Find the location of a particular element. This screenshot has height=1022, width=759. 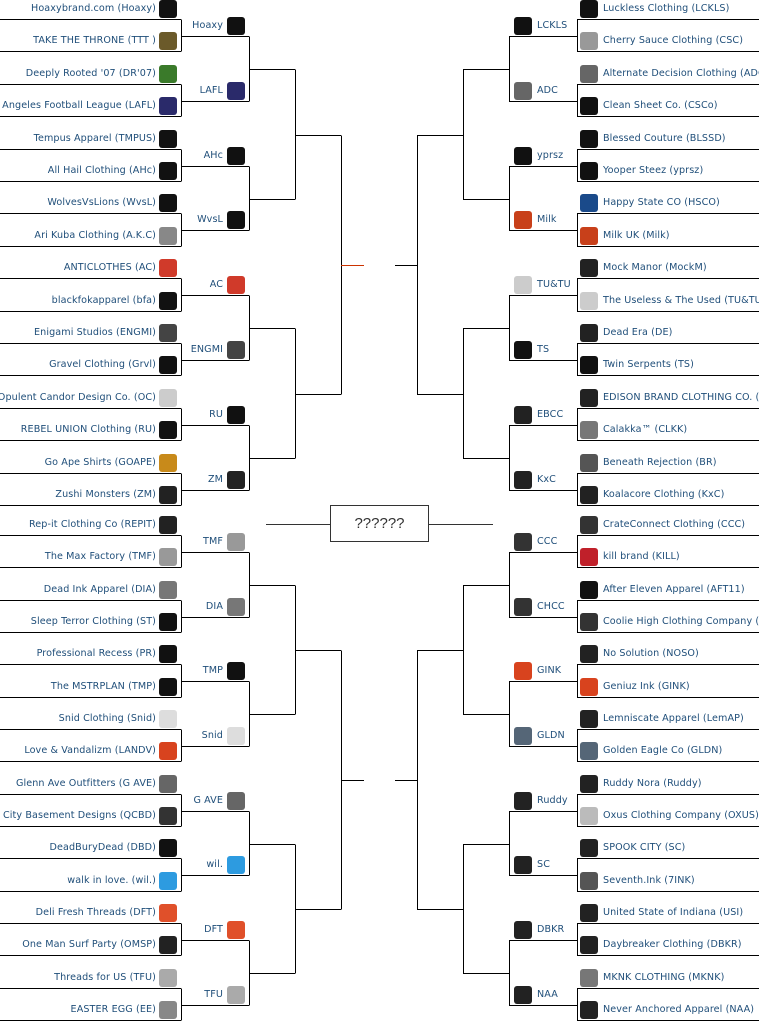

team-entry: Blessed Couture (BLSSD) is located at coordinates (653, 138).